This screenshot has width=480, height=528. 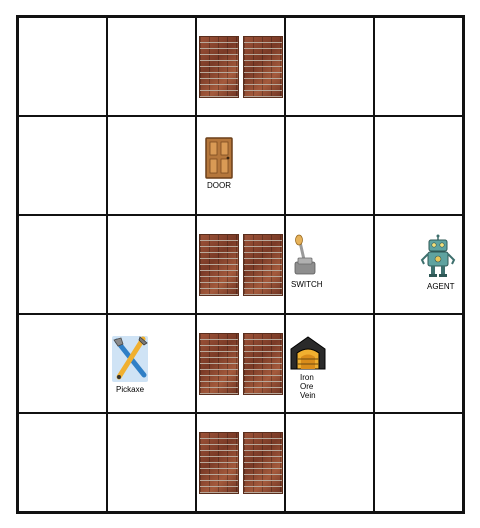 I want to click on iron-ore-vein-label-line: Vein, so click(x=308, y=395).